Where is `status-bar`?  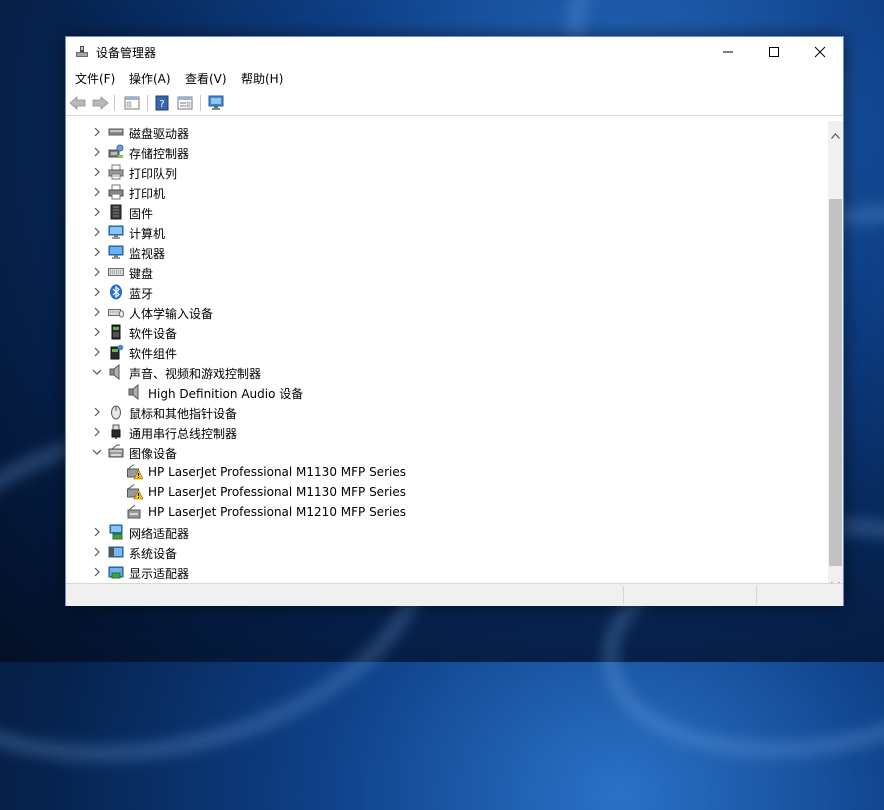 status-bar is located at coordinates (454, 594).